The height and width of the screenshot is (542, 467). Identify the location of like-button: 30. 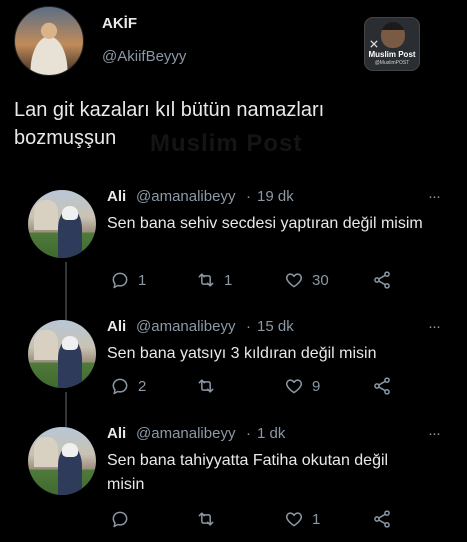
(306, 280).